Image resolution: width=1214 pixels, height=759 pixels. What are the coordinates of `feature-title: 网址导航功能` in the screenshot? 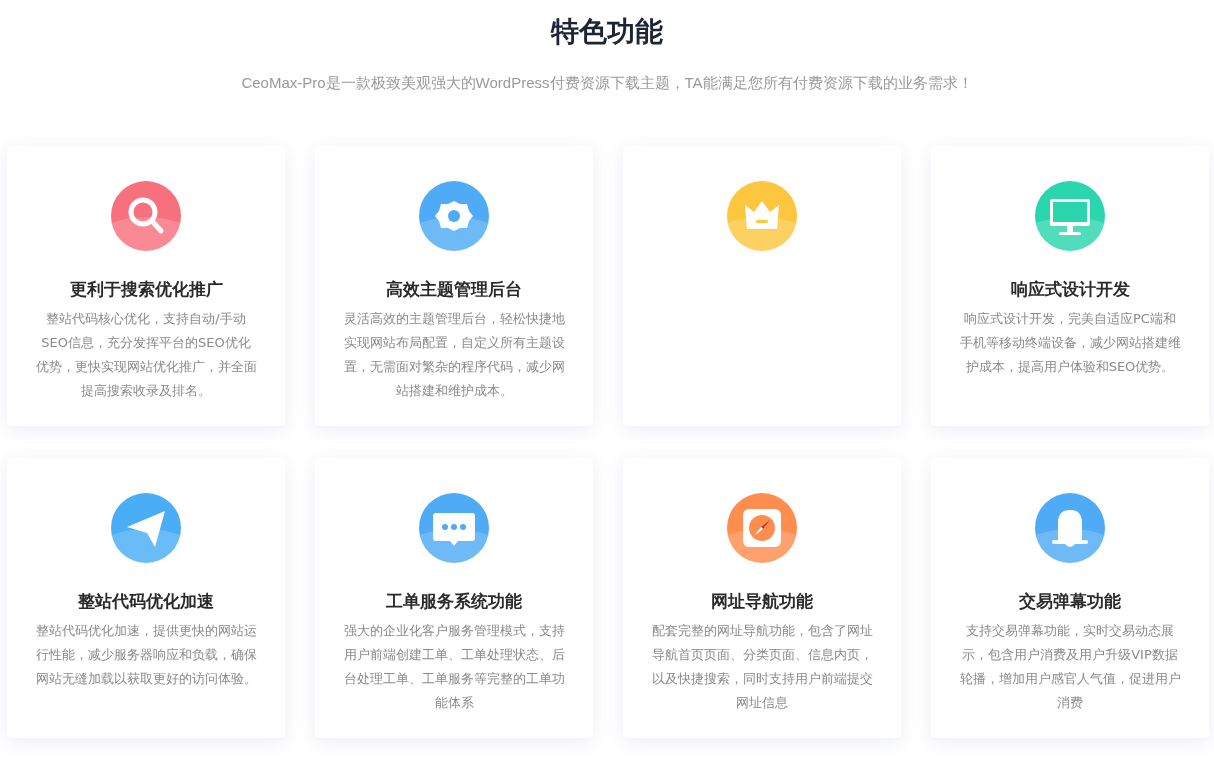 It's located at (762, 601).